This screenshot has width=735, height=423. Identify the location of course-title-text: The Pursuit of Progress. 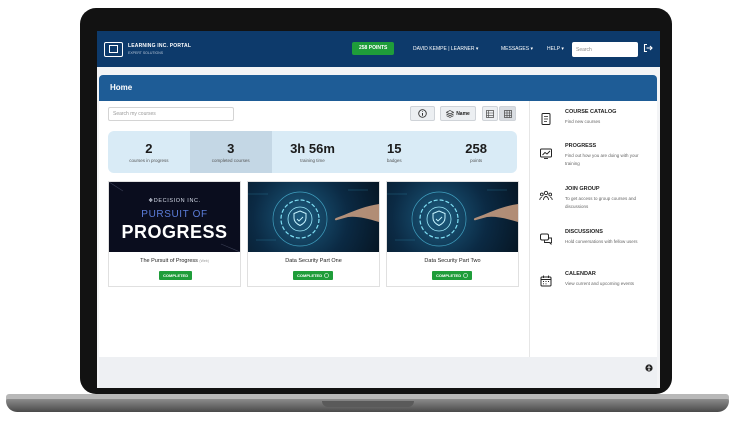
(169, 261).